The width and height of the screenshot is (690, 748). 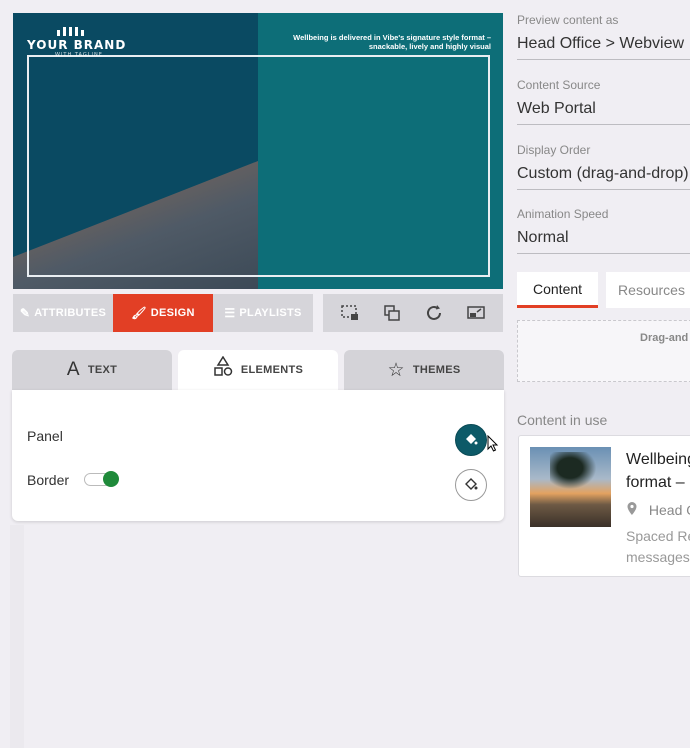 What do you see at coordinates (601, 43) in the screenshot?
I see `preview-as-value: Head Office > Webview` at bounding box center [601, 43].